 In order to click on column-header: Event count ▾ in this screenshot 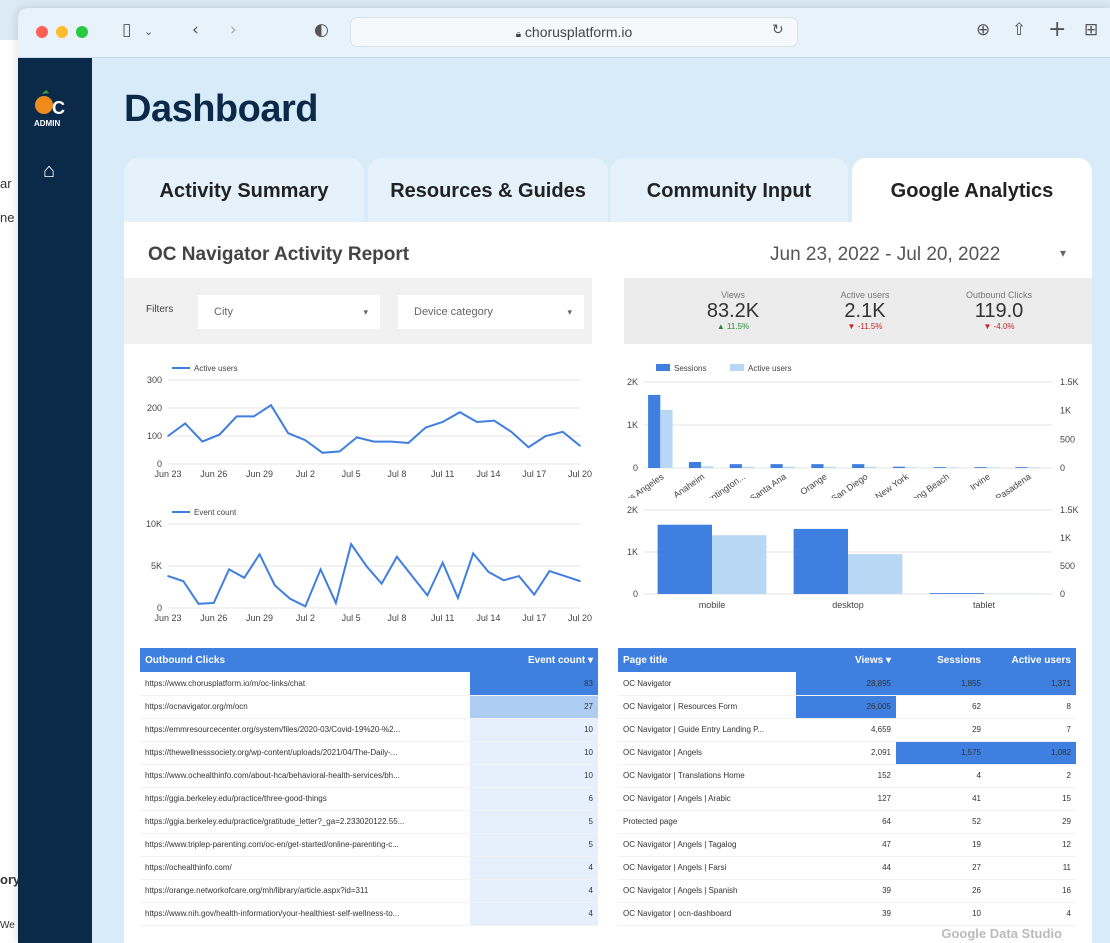, I will do `click(534, 660)`.